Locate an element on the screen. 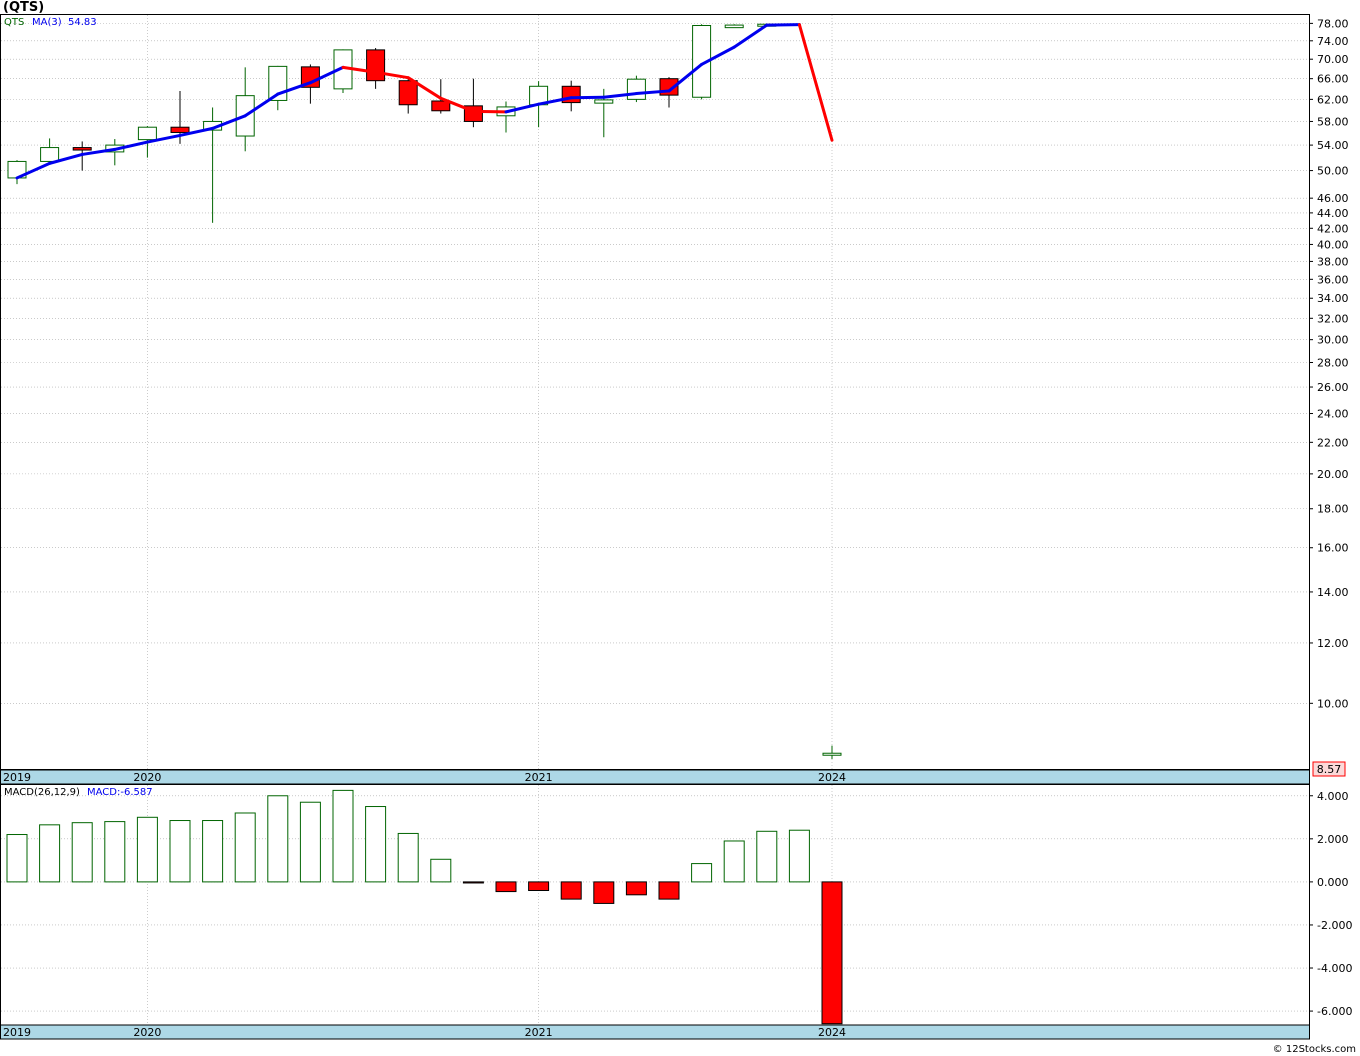 This screenshot has width=1360, height=1056. macd-x-label-0: 2019 is located at coordinates (17, 1032).